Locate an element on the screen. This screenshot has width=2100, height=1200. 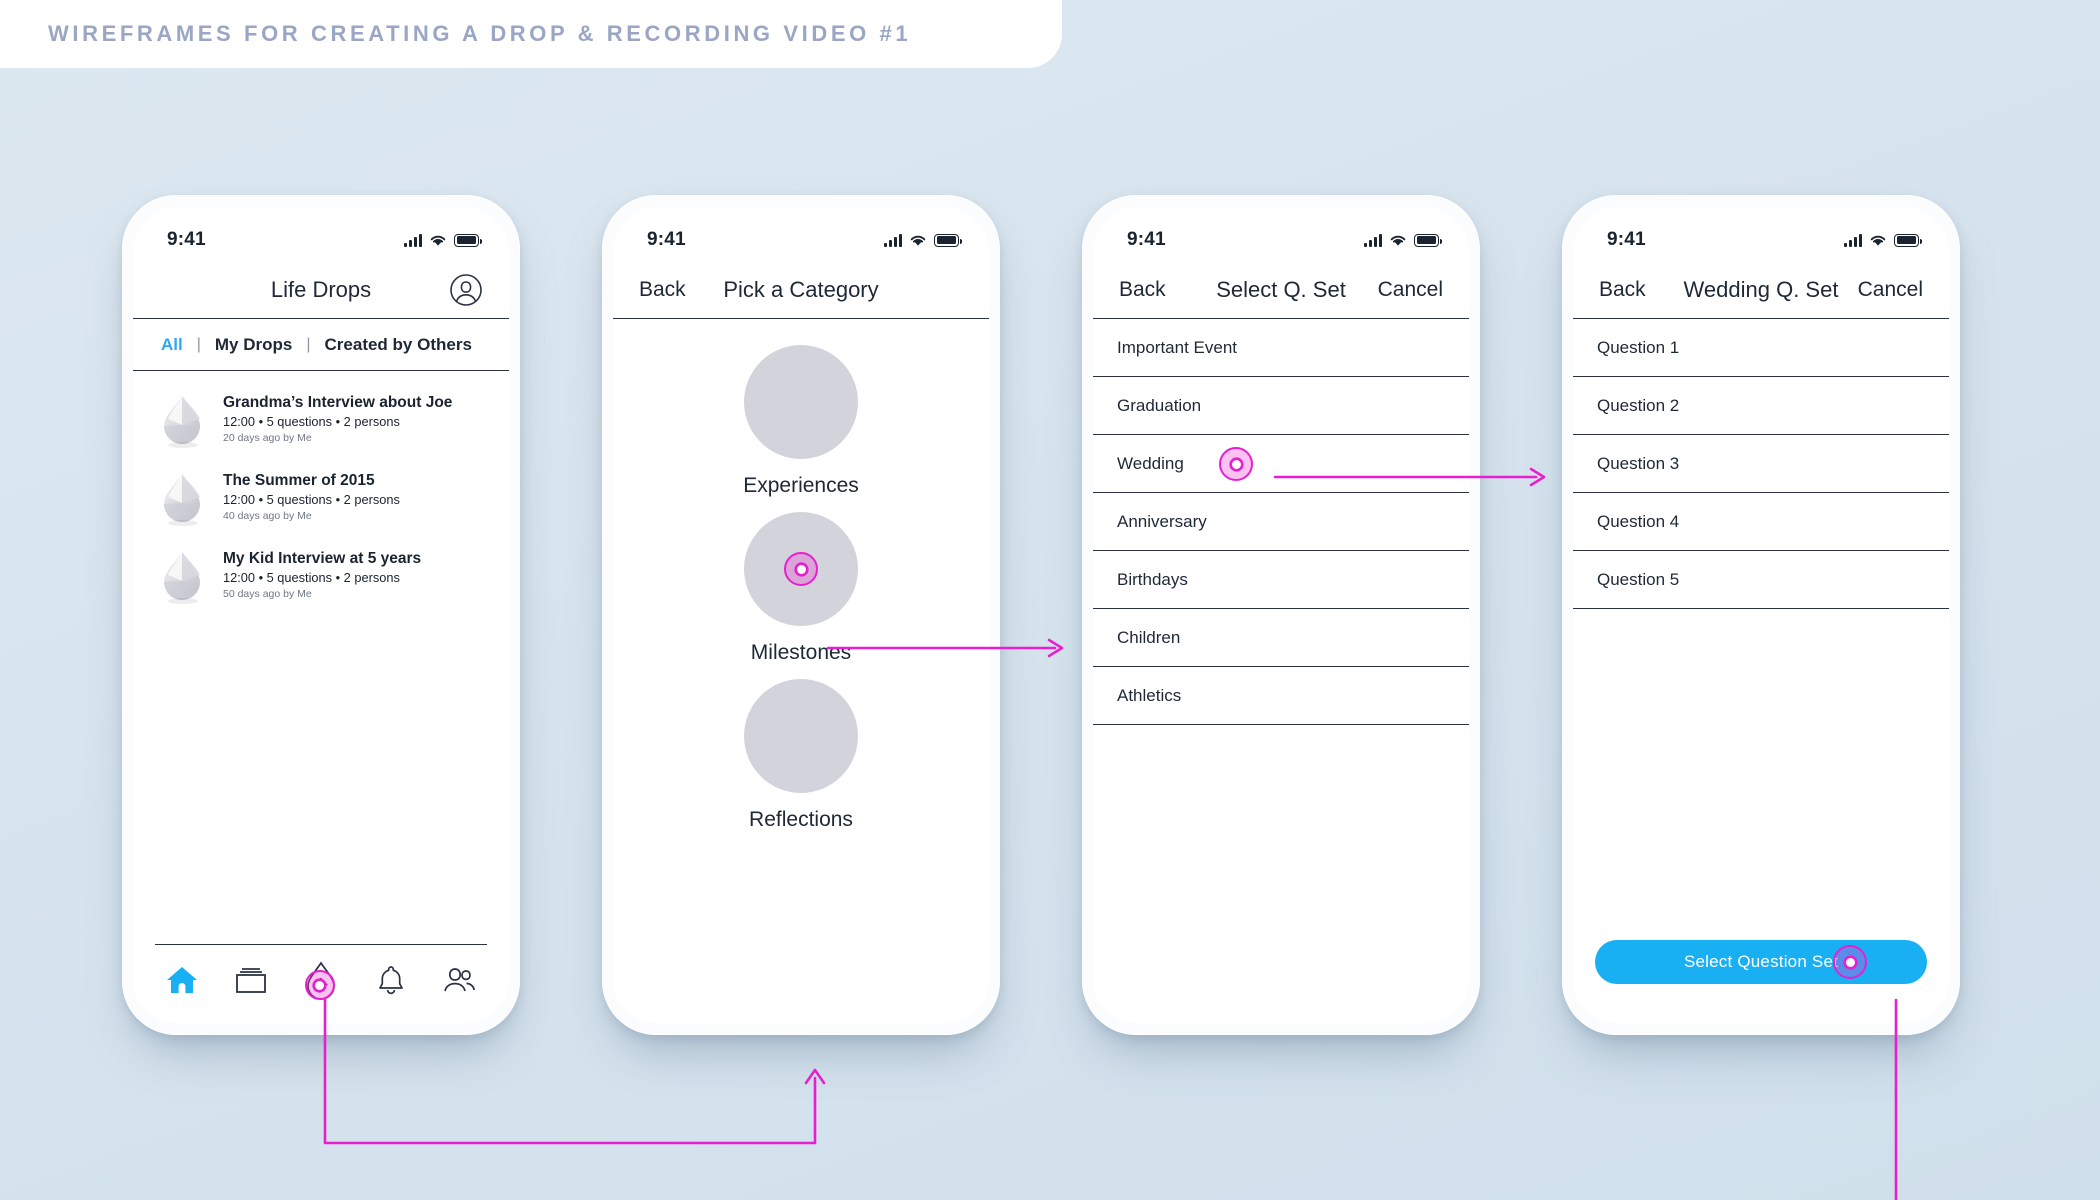
list-item-question-1: Question 1 is located at coordinates (1761, 348).